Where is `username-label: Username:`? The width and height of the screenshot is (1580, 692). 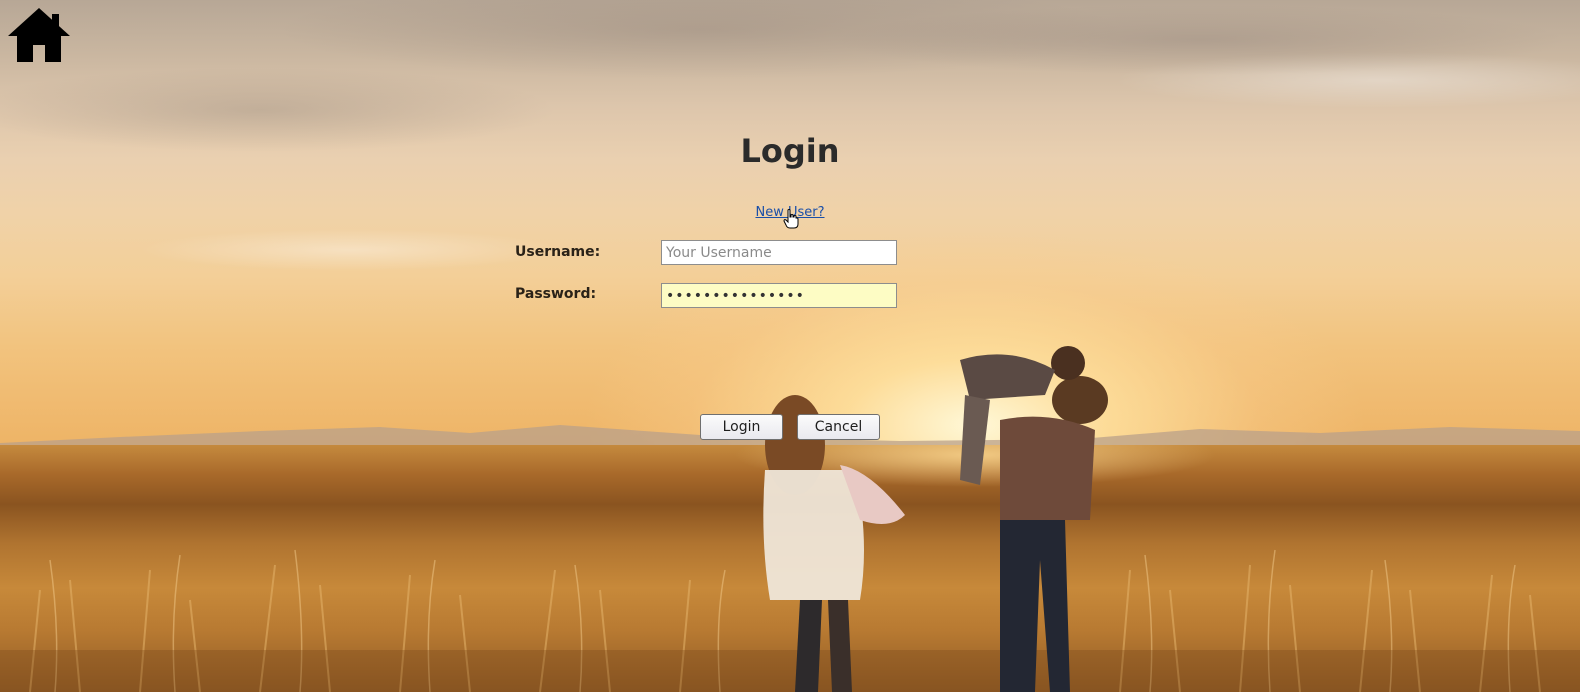 username-label: Username: is located at coordinates (558, 252).